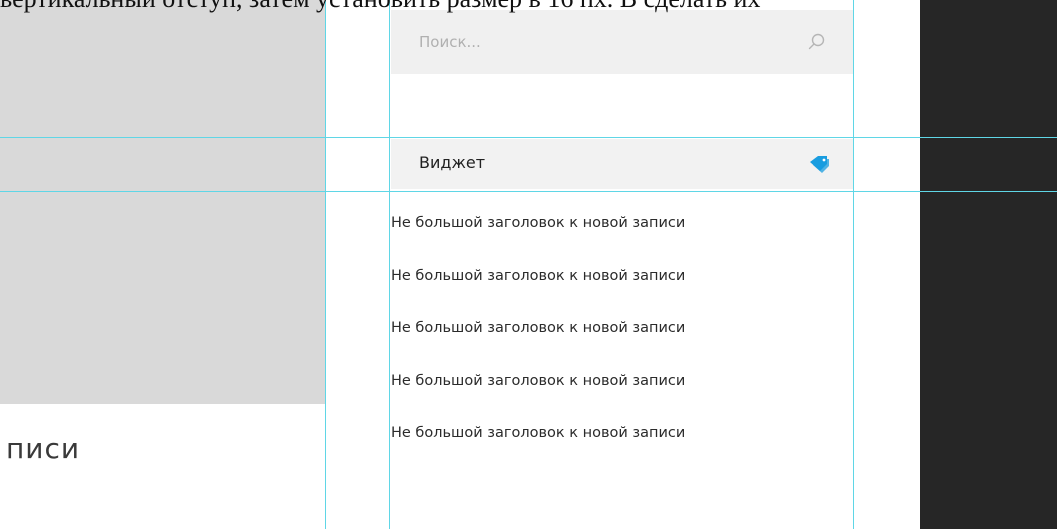 This screenshot has height=529, width=1057. What do you see at coordinates (43, 448) in the screenshot?
I see `post-title: писи` at bounding box center [43, 448].